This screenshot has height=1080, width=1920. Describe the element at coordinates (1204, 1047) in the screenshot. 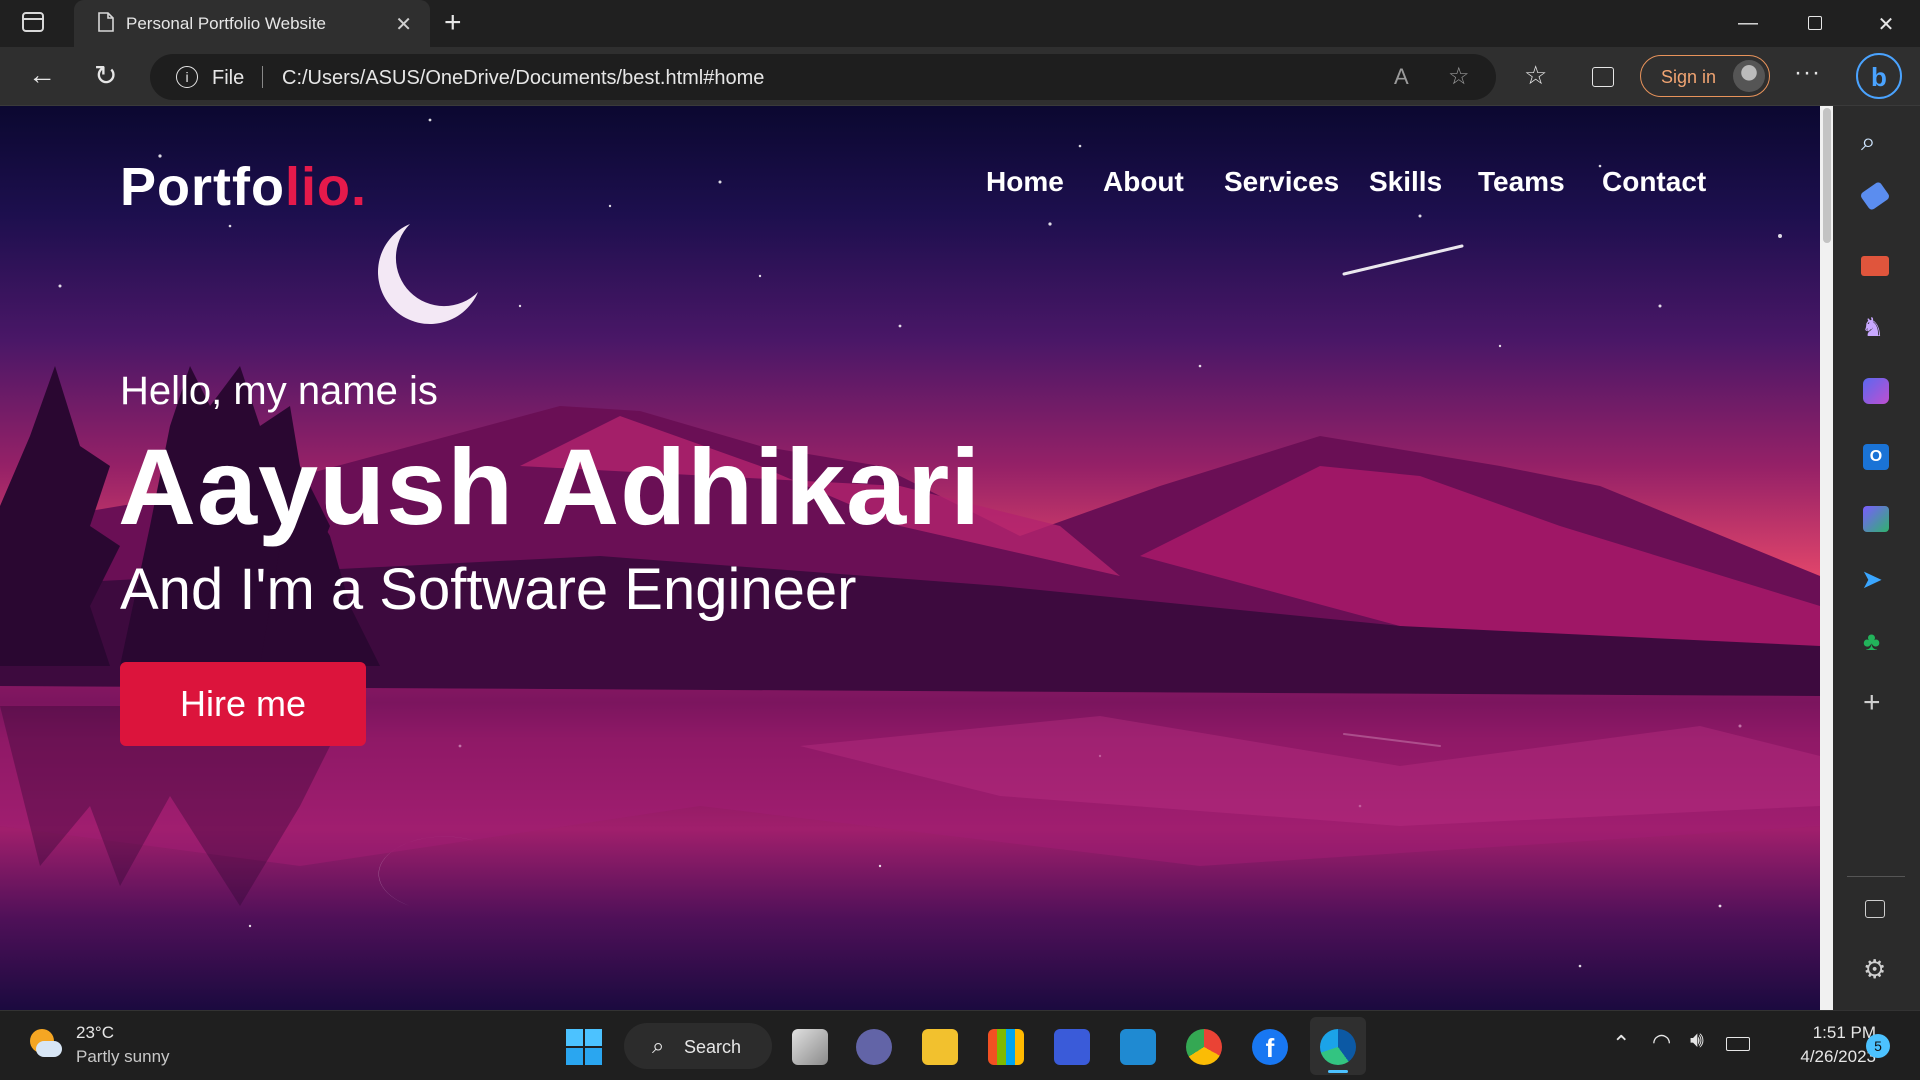

I see `chrome-icon` at that location.